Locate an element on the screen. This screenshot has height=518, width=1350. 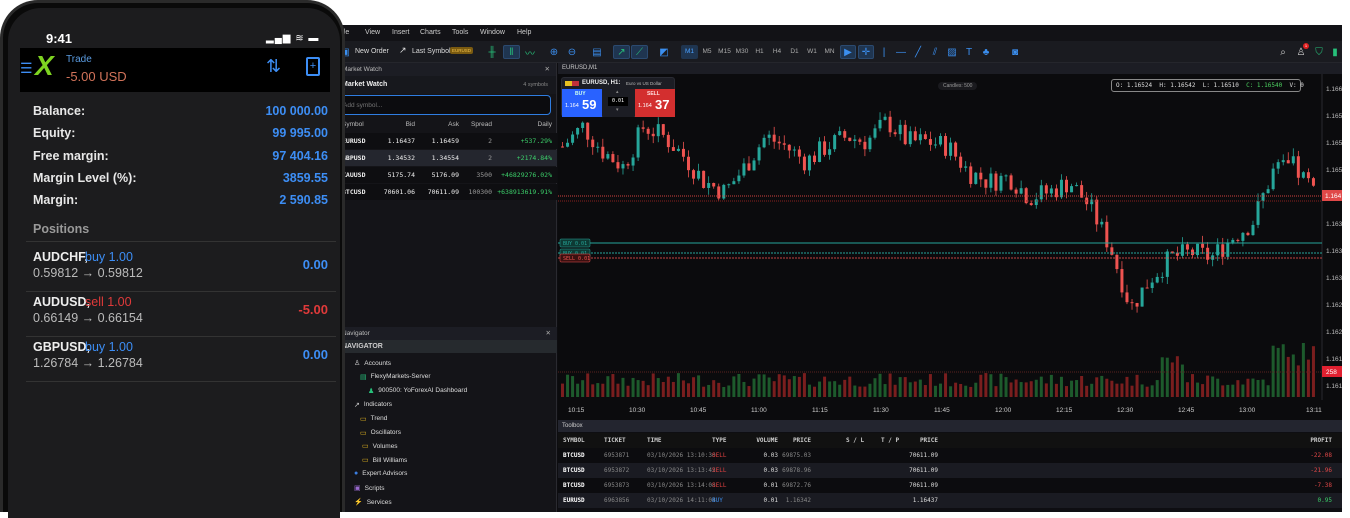
vertical-line-icon: | is located at coordinates (884, 52).